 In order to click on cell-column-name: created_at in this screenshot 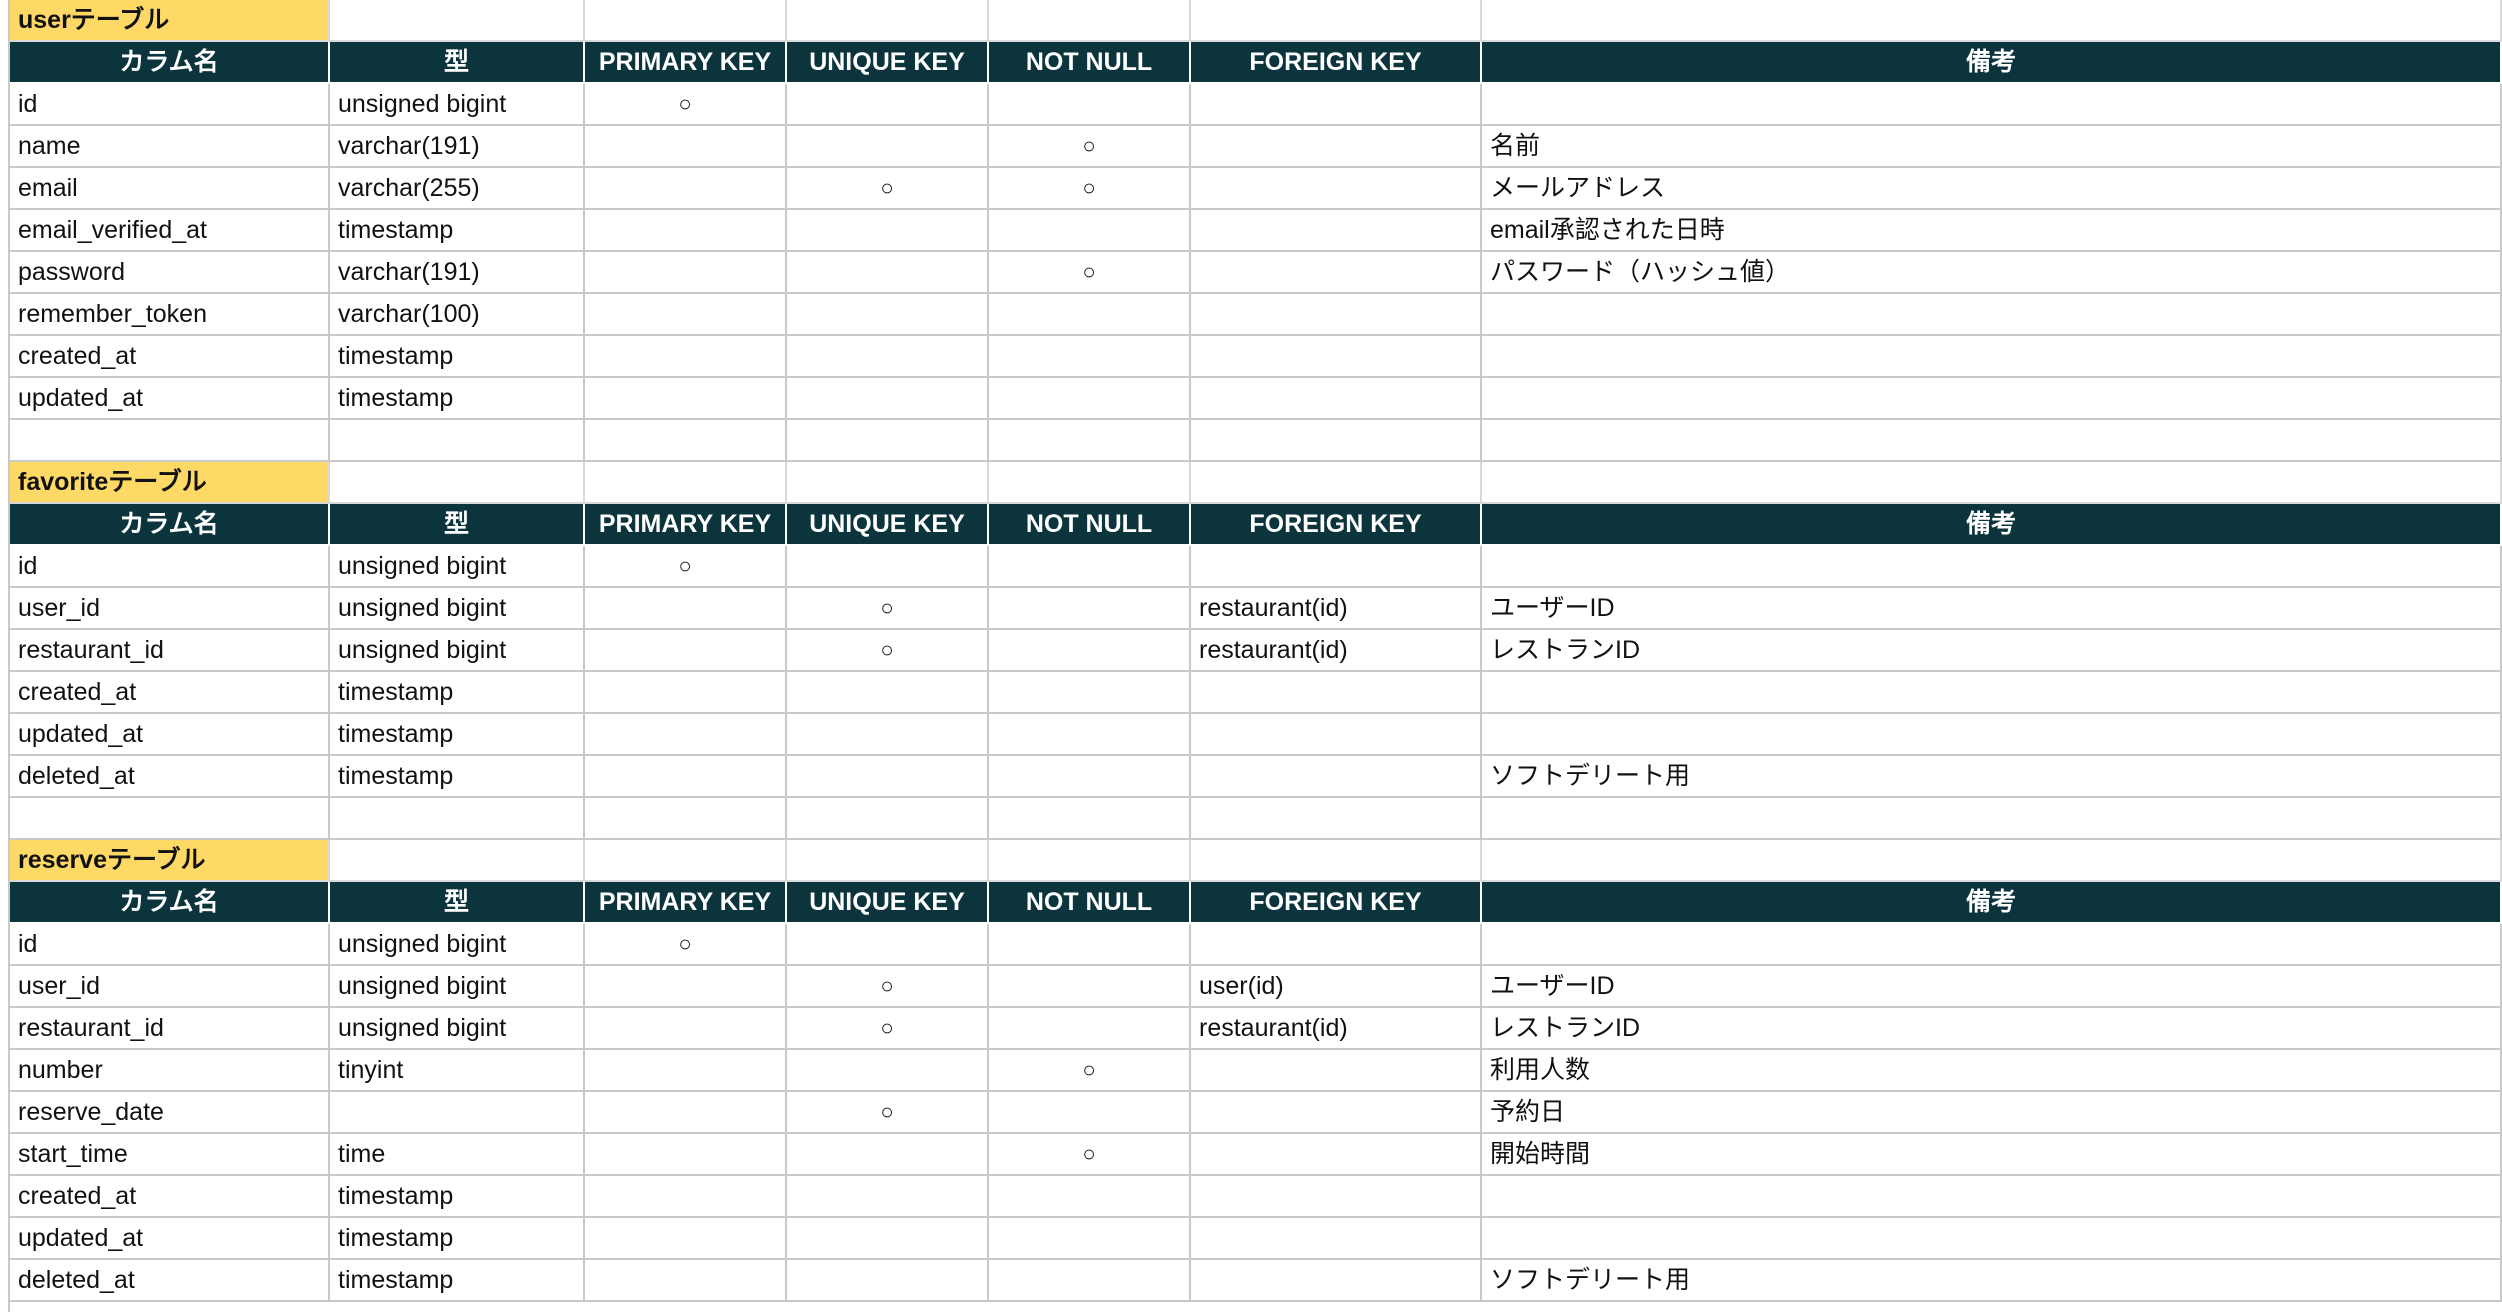, I will do `click(170, 357)`.